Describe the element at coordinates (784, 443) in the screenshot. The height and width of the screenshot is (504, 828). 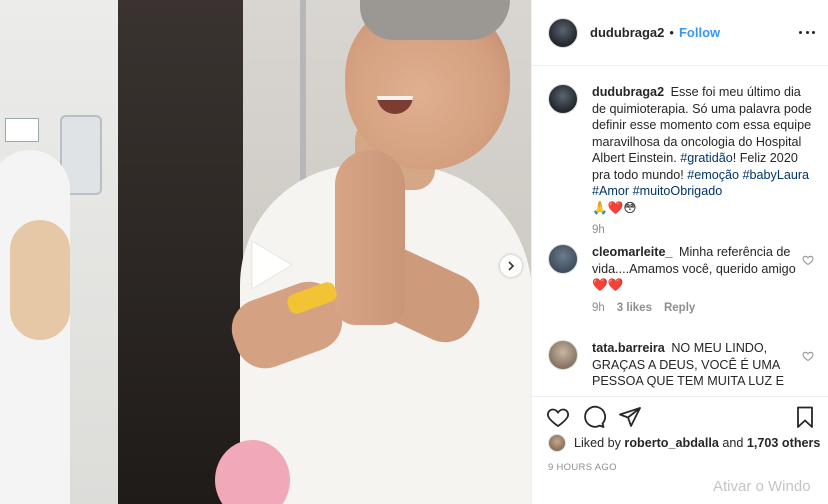
I see `likes-count: 1,703 others` at that location.